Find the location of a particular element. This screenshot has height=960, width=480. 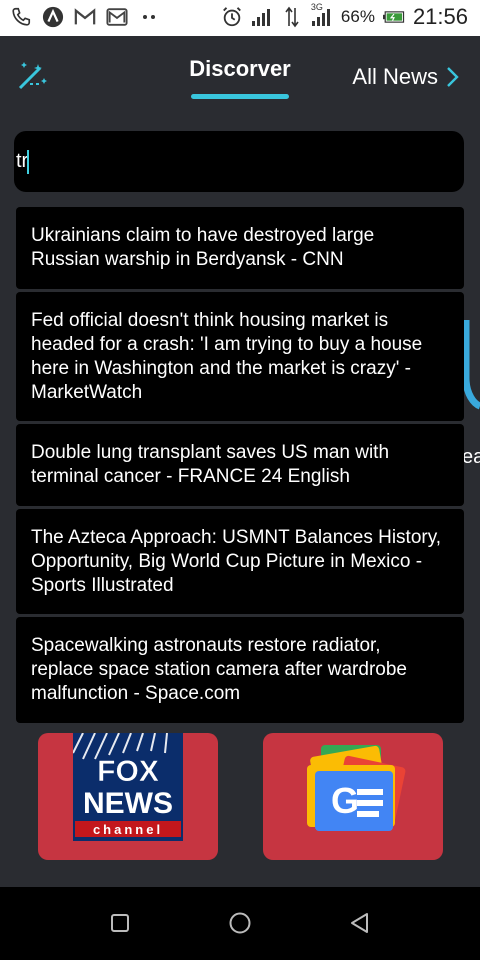

all-news-button: All News is located at coordinates (406, 77).